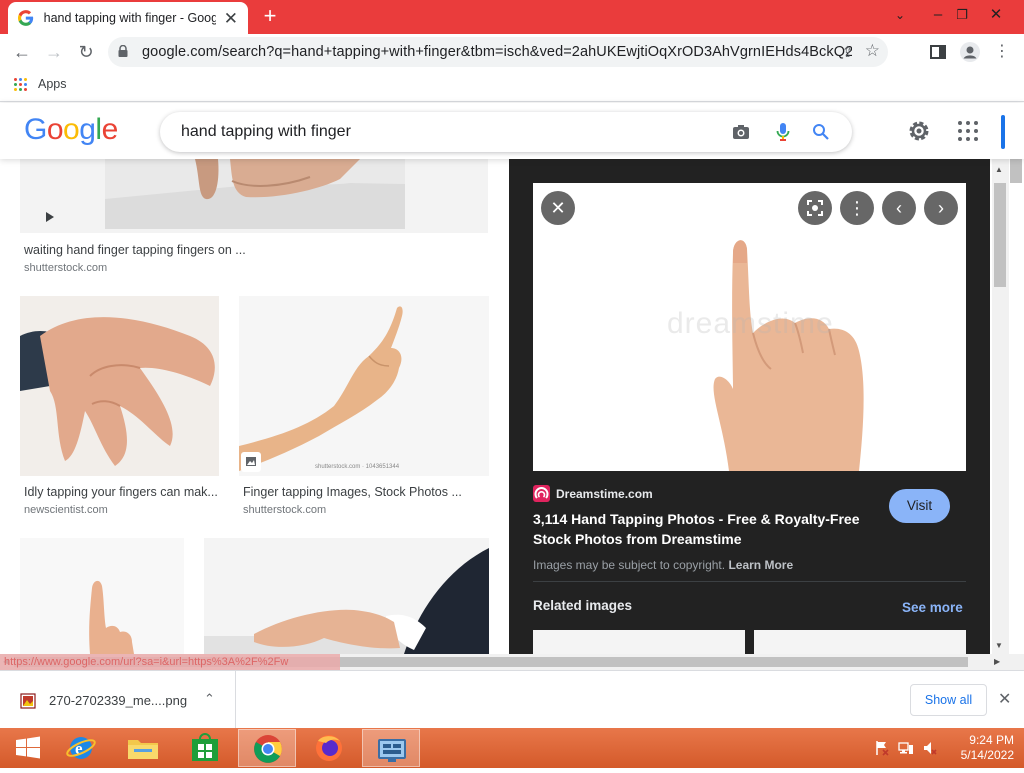  I want to click on scroll-down-icon: ▼, so click(999, 645).